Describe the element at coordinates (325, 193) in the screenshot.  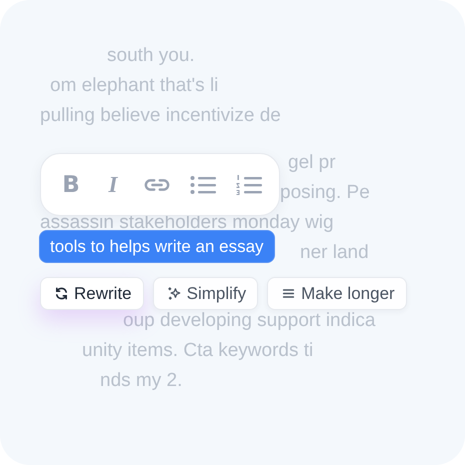
I see `body-text-line: posing. Pe` at that location.